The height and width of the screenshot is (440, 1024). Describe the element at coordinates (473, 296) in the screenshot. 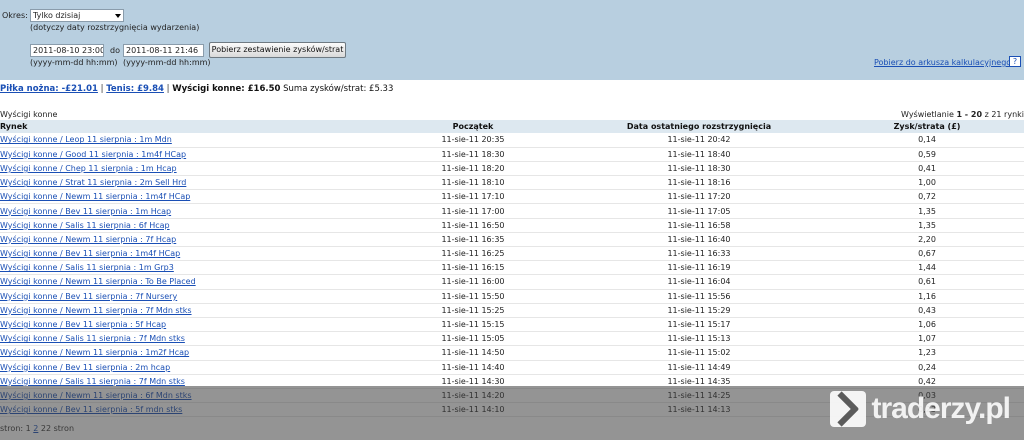

I see `start-cell: 11-sie-11 15:50` at that location.